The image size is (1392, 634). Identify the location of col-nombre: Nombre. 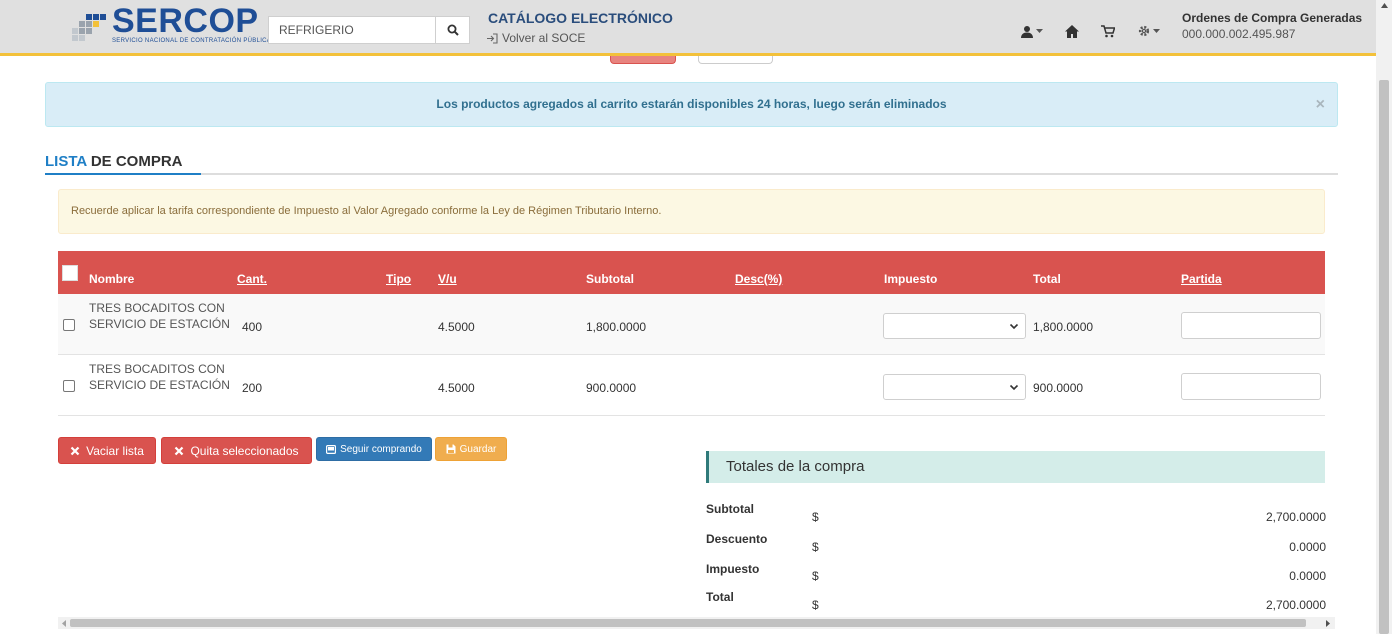
(112, 279).